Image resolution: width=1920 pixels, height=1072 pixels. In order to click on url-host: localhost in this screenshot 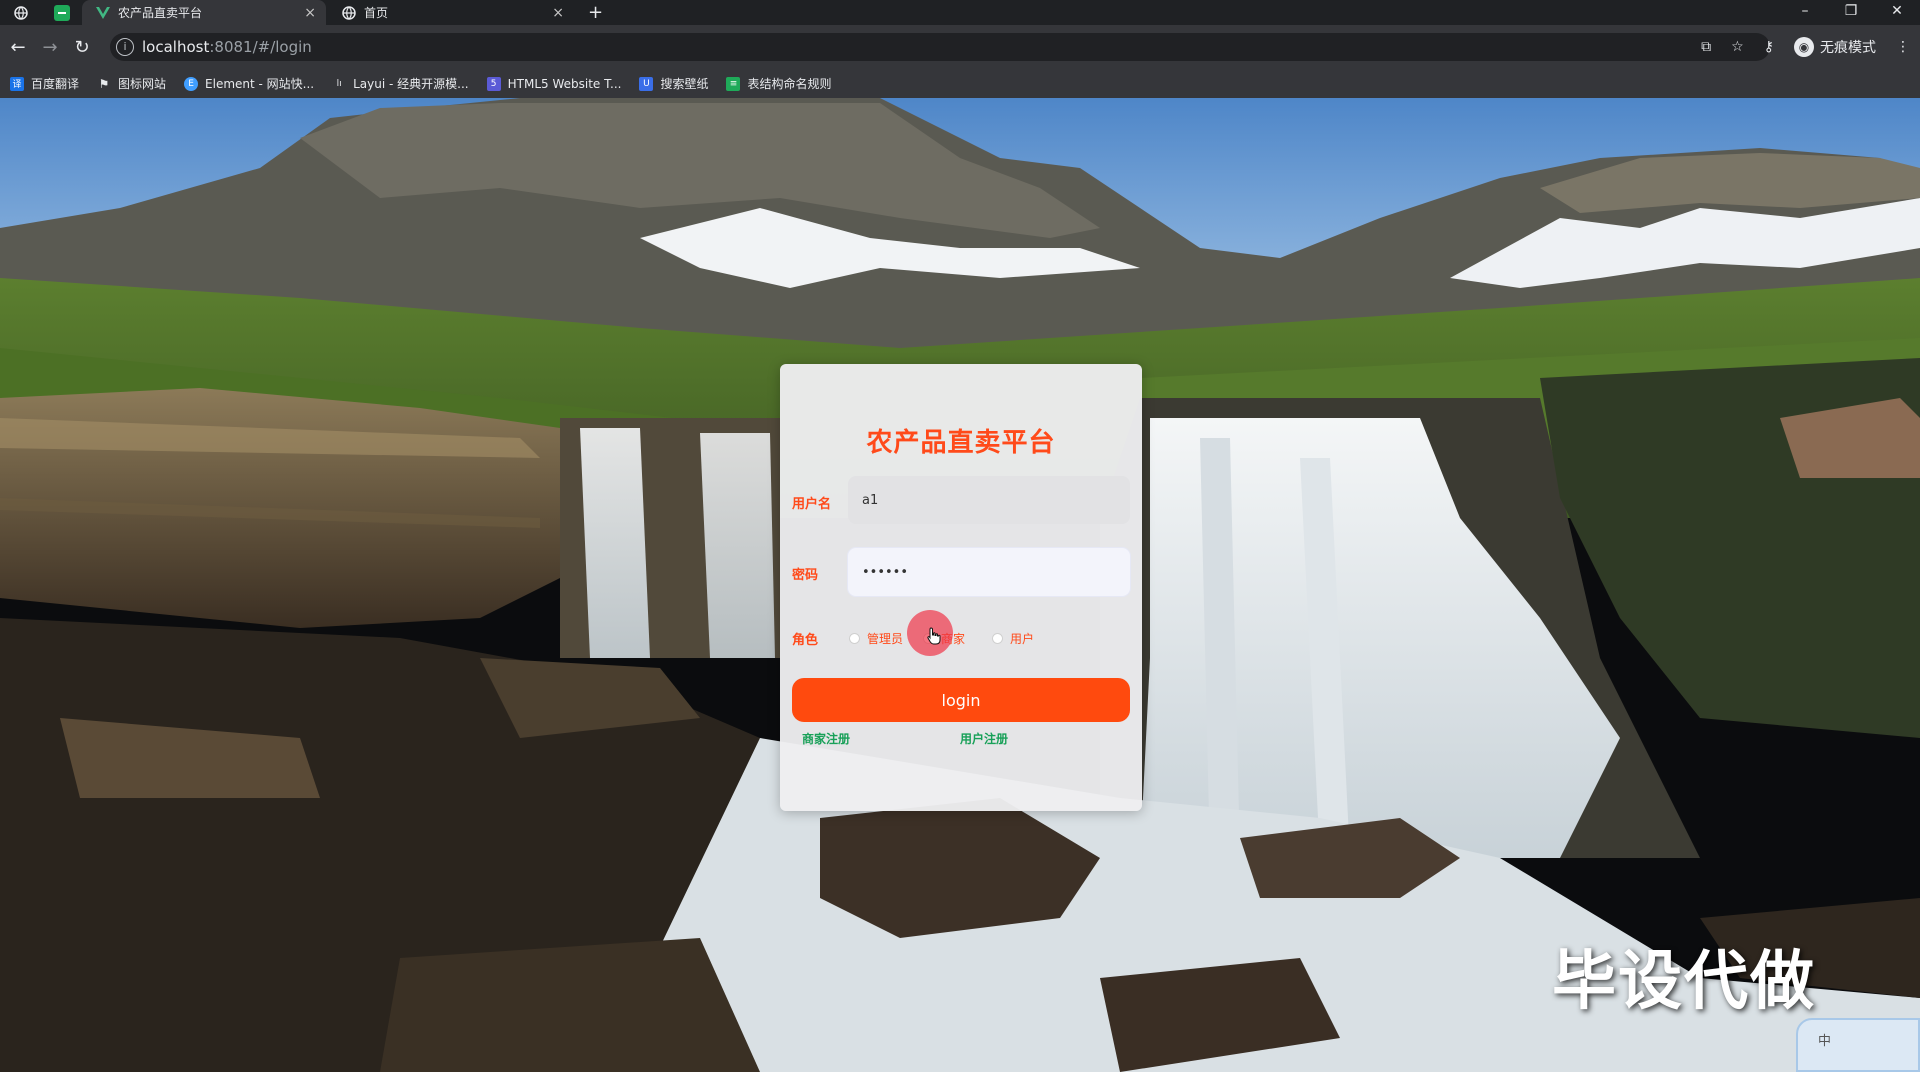, I will do `click(176, 47)`.